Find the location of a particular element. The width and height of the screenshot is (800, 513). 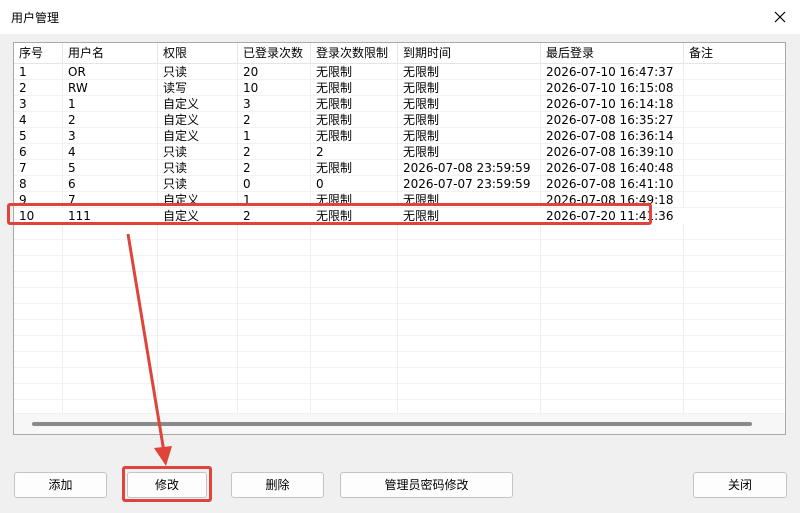

admin-password-button: 管理员密码修改 is located at coordinates (426, 485).